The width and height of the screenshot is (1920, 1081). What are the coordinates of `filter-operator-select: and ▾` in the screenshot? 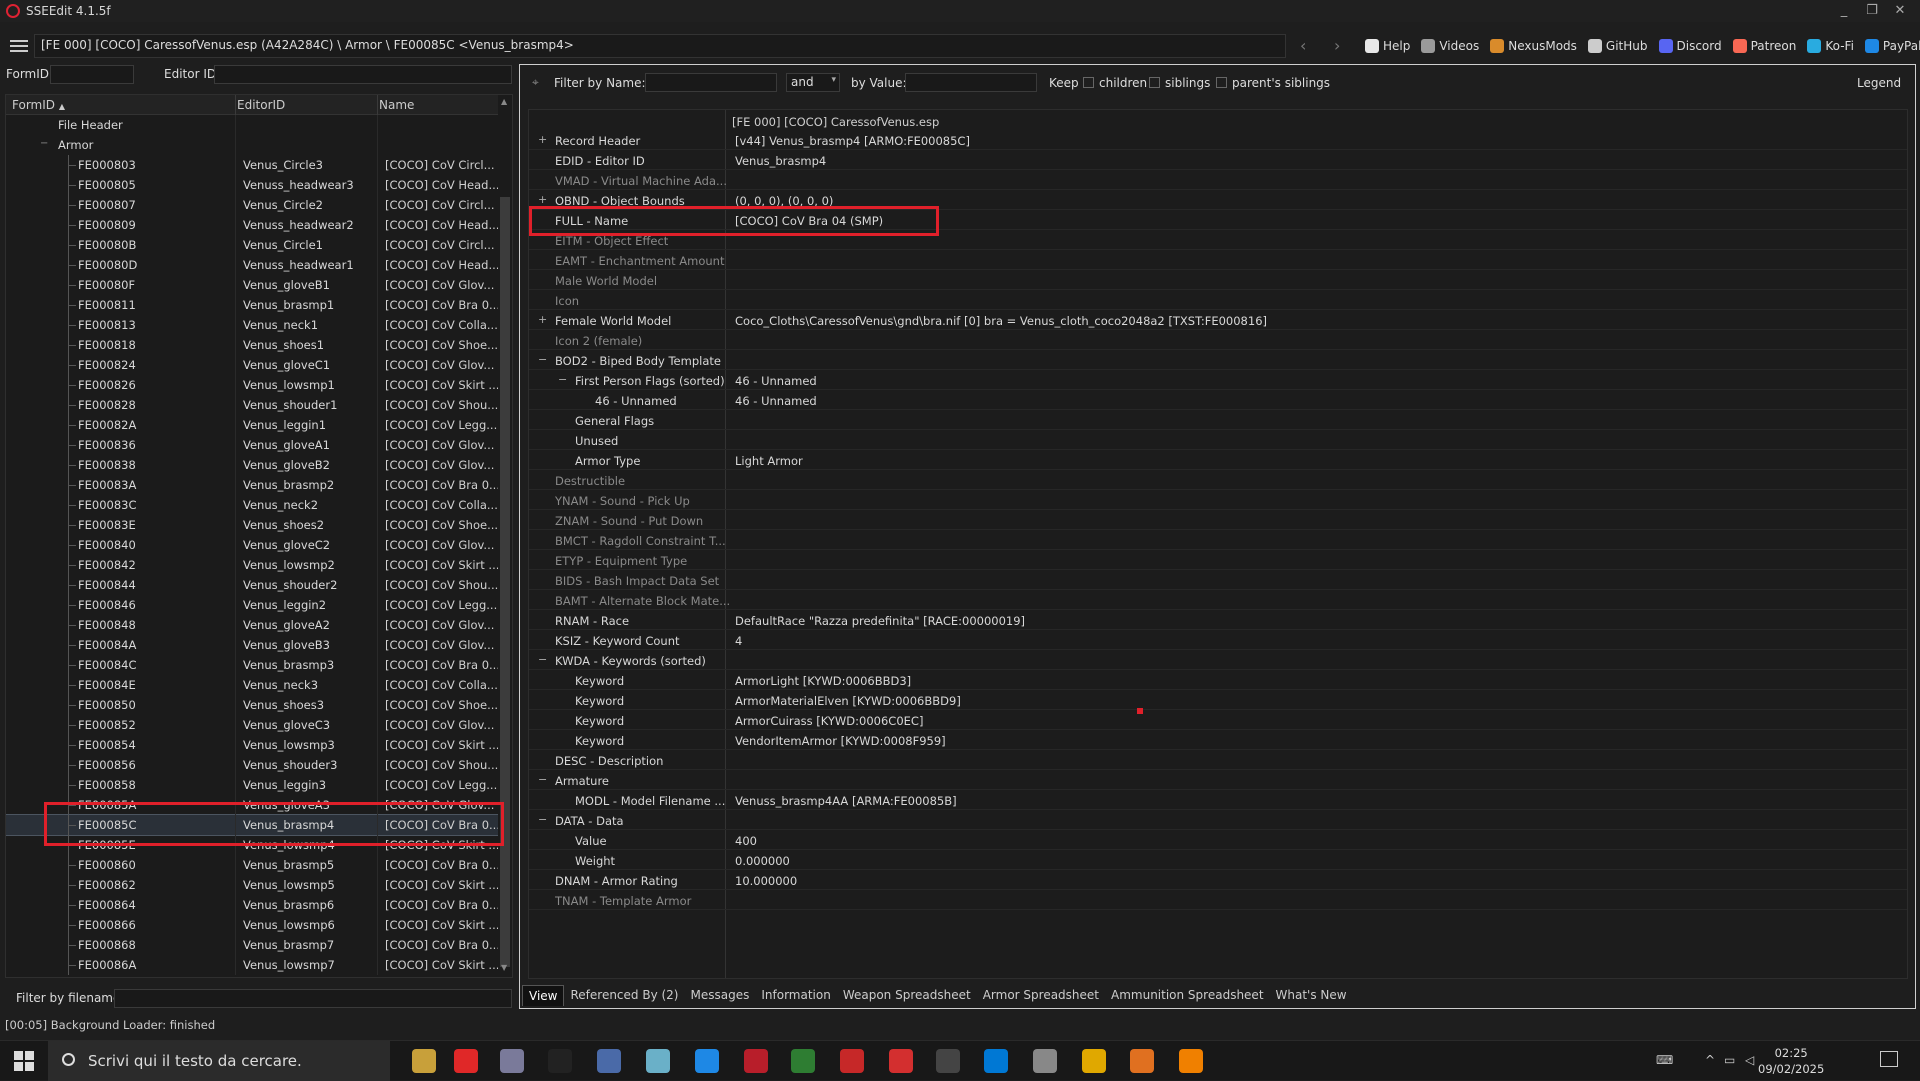 It's located at (813, 82).